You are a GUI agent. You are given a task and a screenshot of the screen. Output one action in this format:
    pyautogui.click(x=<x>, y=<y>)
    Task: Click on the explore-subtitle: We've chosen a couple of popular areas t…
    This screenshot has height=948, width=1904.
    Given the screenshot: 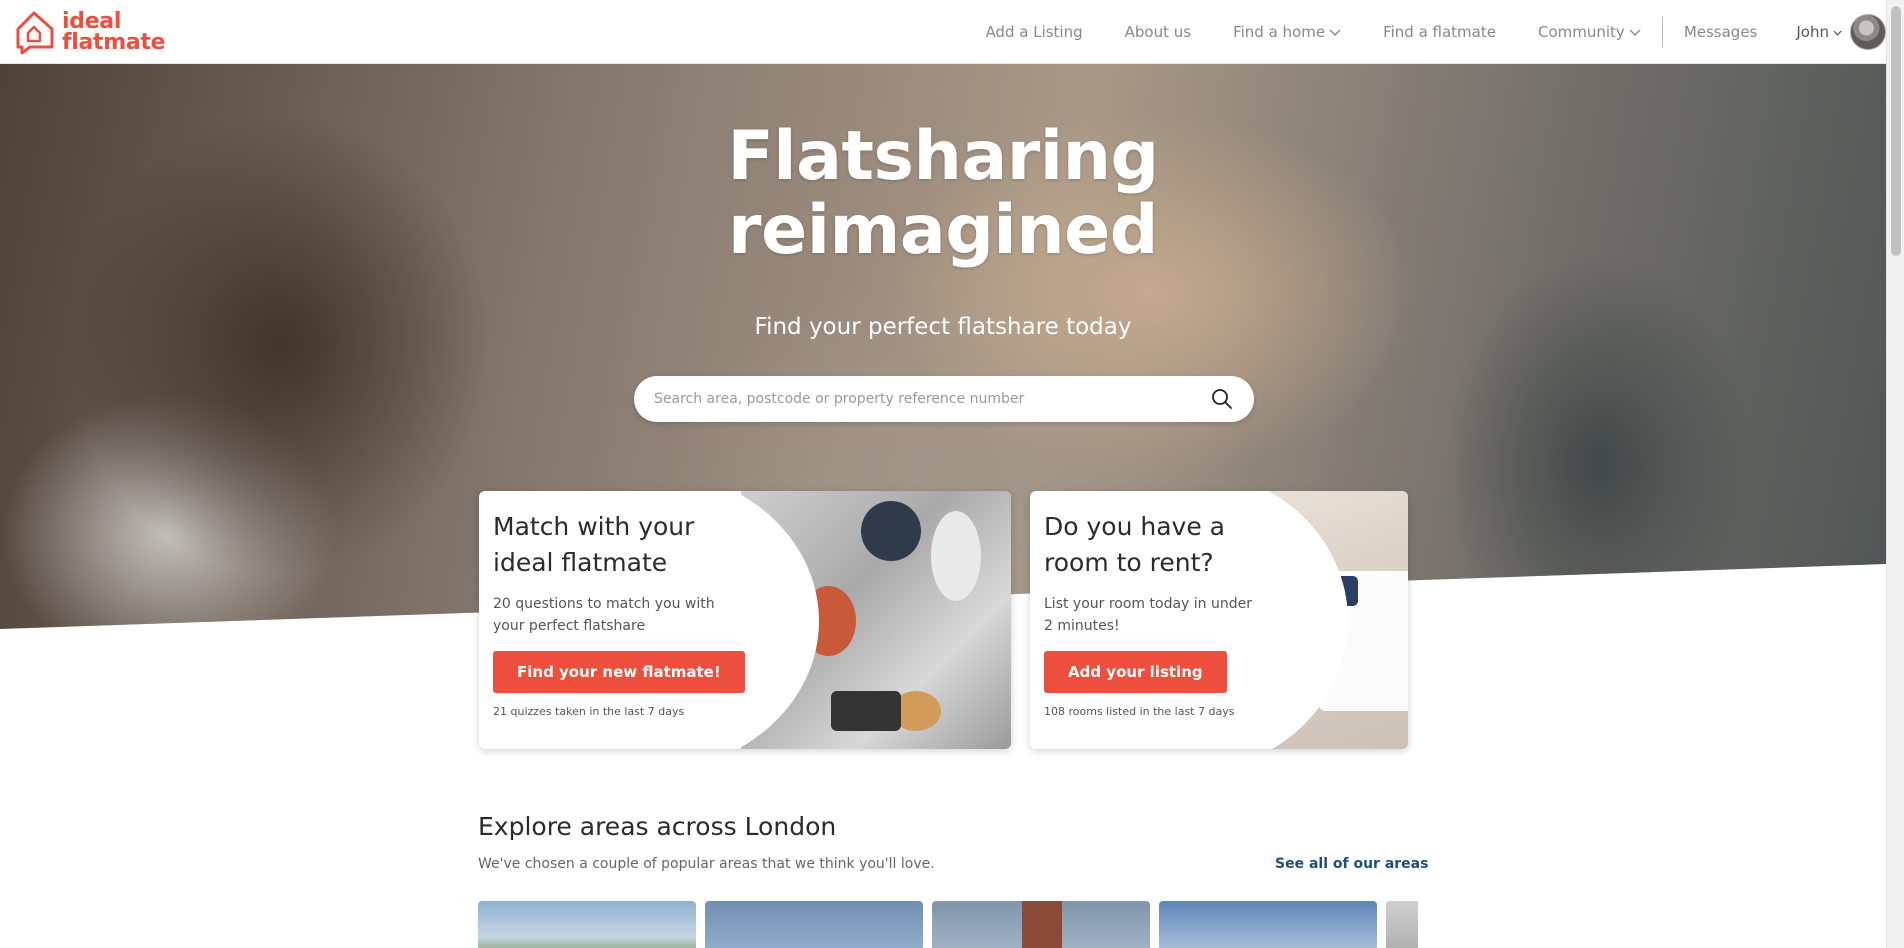 What is the action you would take?
    pyautogui.click(x=706, y=864)
    